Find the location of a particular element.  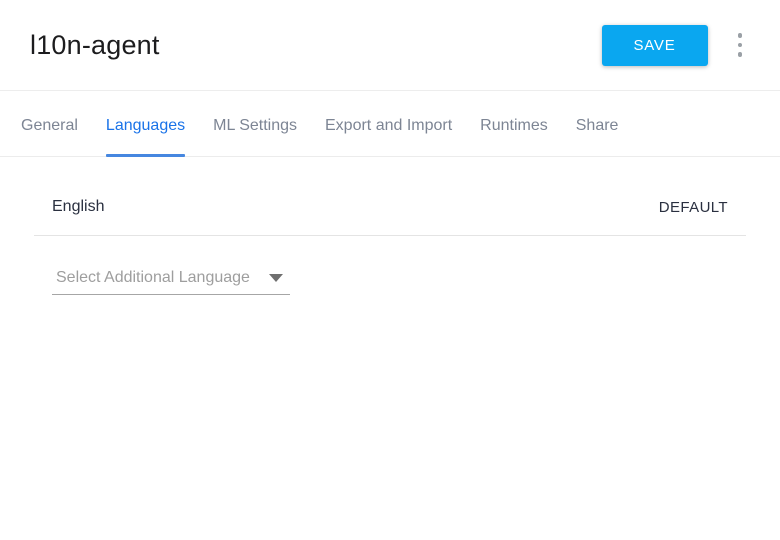

dropdown-arrow-icon is located at coordinates (276, 278).